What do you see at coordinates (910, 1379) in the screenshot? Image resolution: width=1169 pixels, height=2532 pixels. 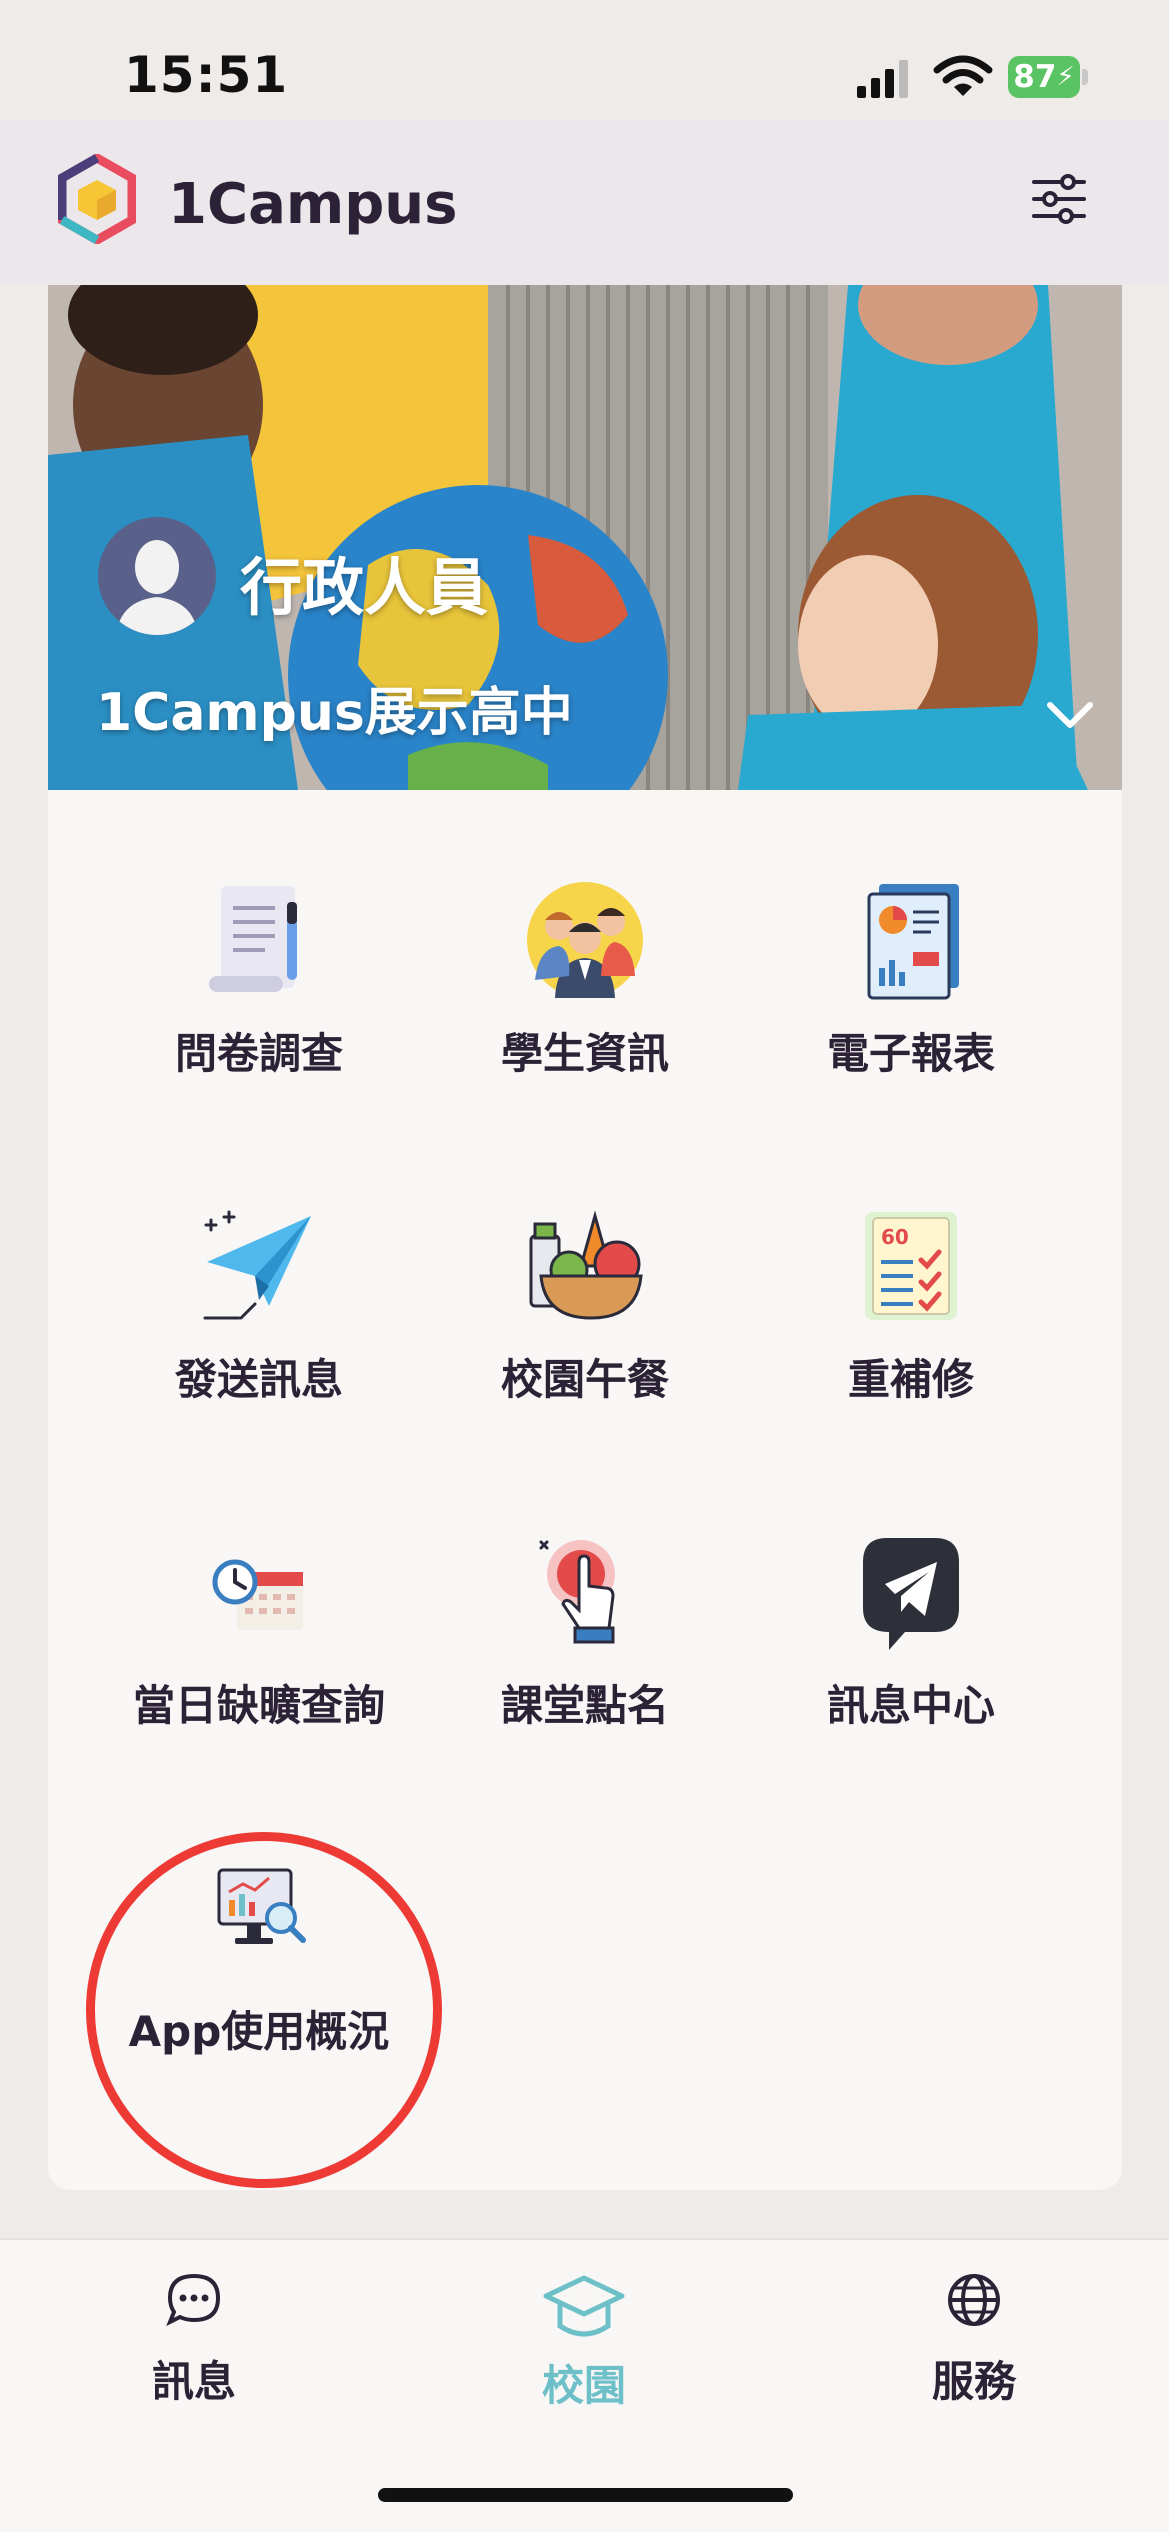 I see `app-label: 重補修` at bounding box center [910, 1379].